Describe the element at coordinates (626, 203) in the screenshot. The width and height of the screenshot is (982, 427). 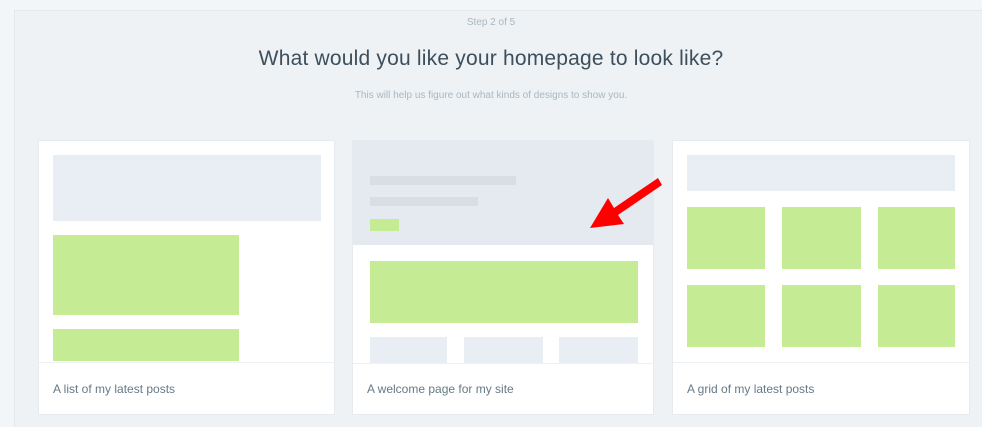
I see `red-arrow-icon` at that location.